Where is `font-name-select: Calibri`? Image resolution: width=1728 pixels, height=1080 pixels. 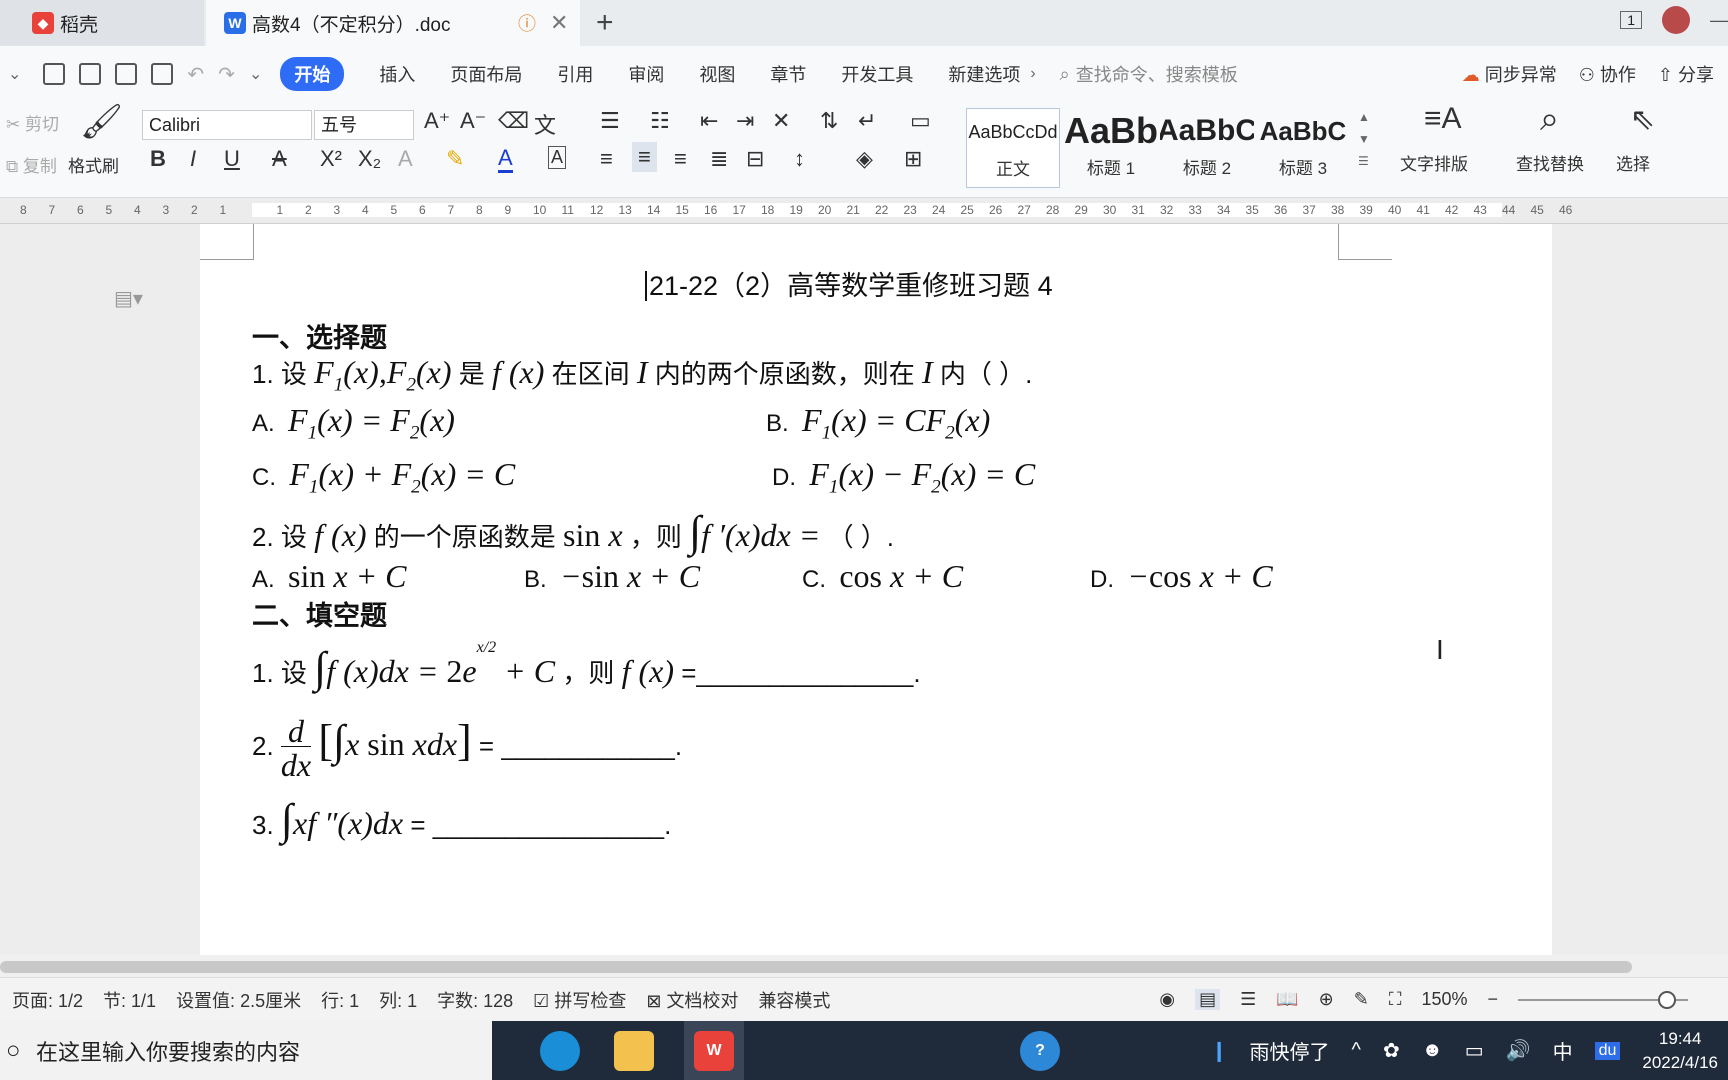
font-name-select: Calibri is located at coordinates (227, 125).